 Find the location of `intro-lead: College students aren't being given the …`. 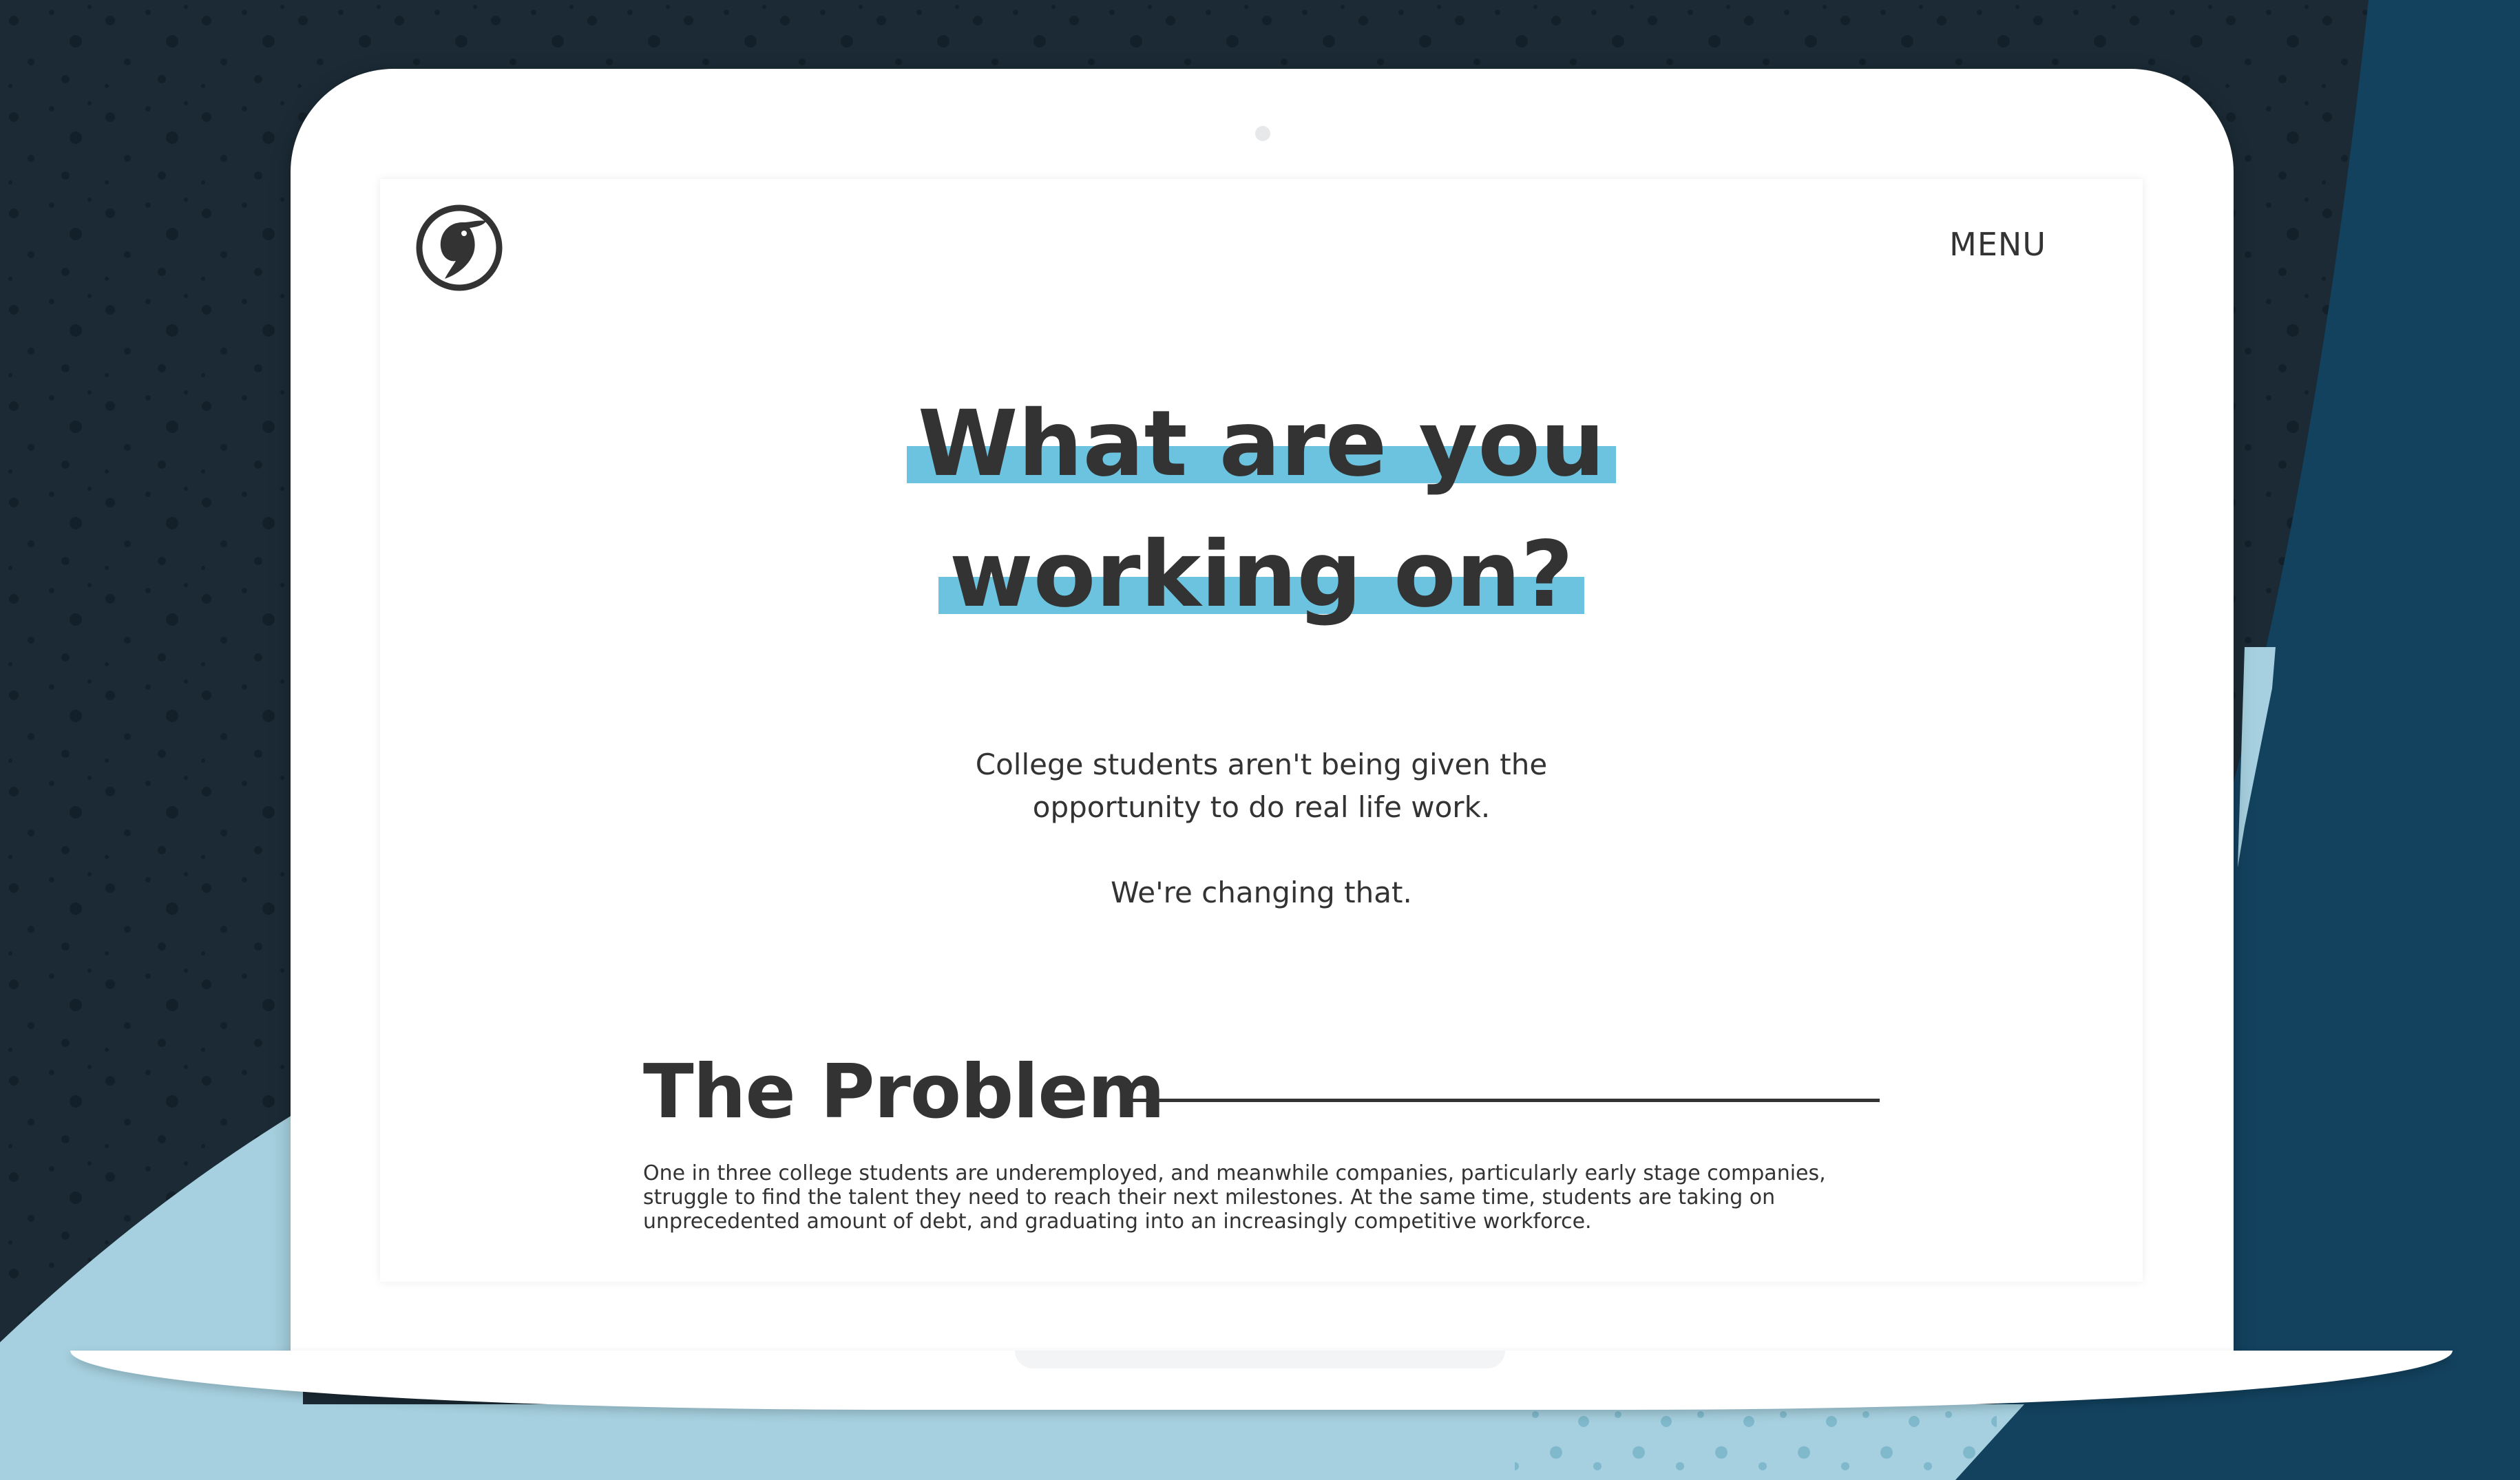

intro-lead: College students aren't being given the … is located at coordinates (1261, 786).